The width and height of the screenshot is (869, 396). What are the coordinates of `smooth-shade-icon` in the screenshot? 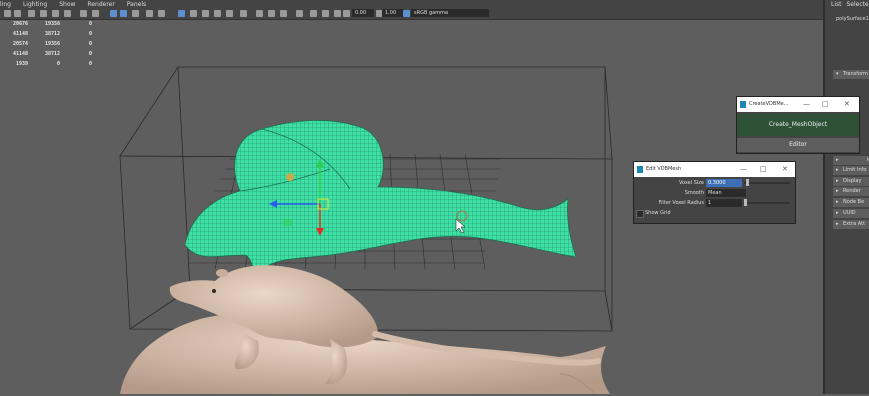 It's located at (123, 13).